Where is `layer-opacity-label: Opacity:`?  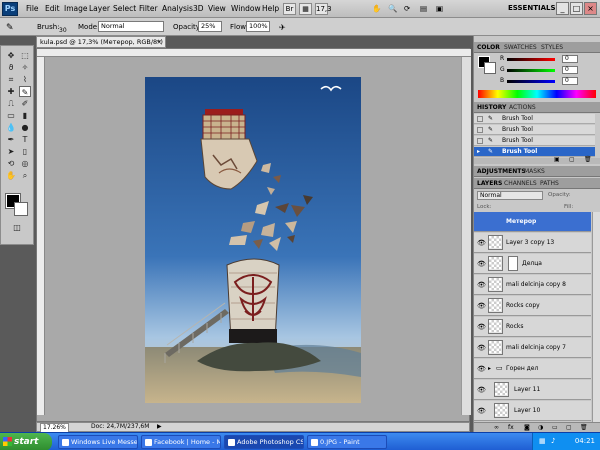 layer-opacity-label: Opacity: is located at coordinates (559, 195).